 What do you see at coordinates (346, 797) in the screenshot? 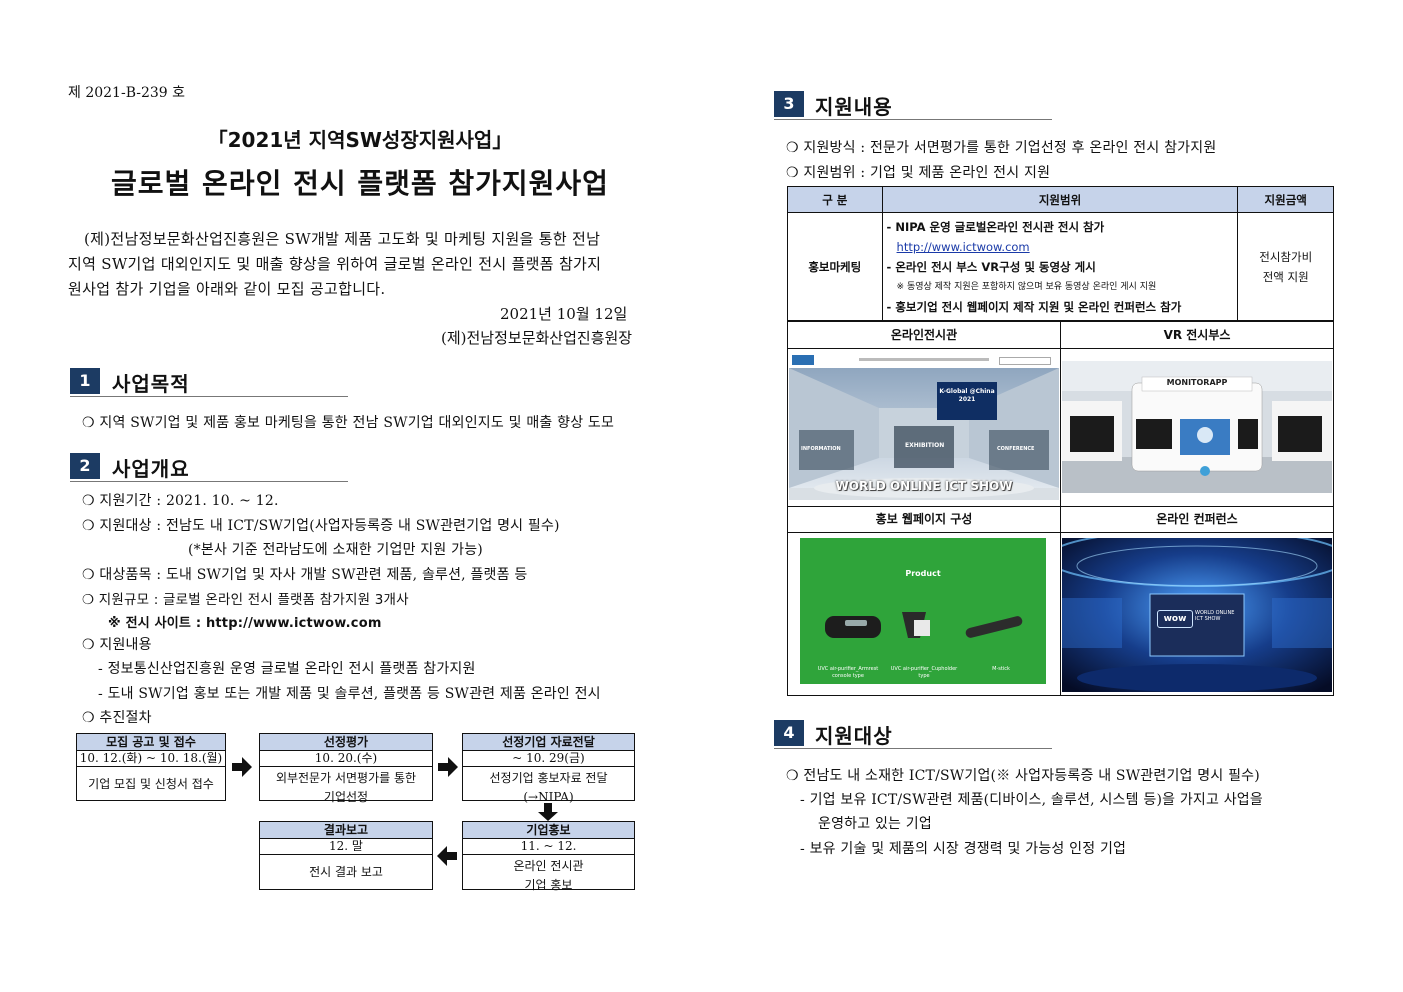
I see `flow-body-line: 기업선정` at bounding box center [346, 797].